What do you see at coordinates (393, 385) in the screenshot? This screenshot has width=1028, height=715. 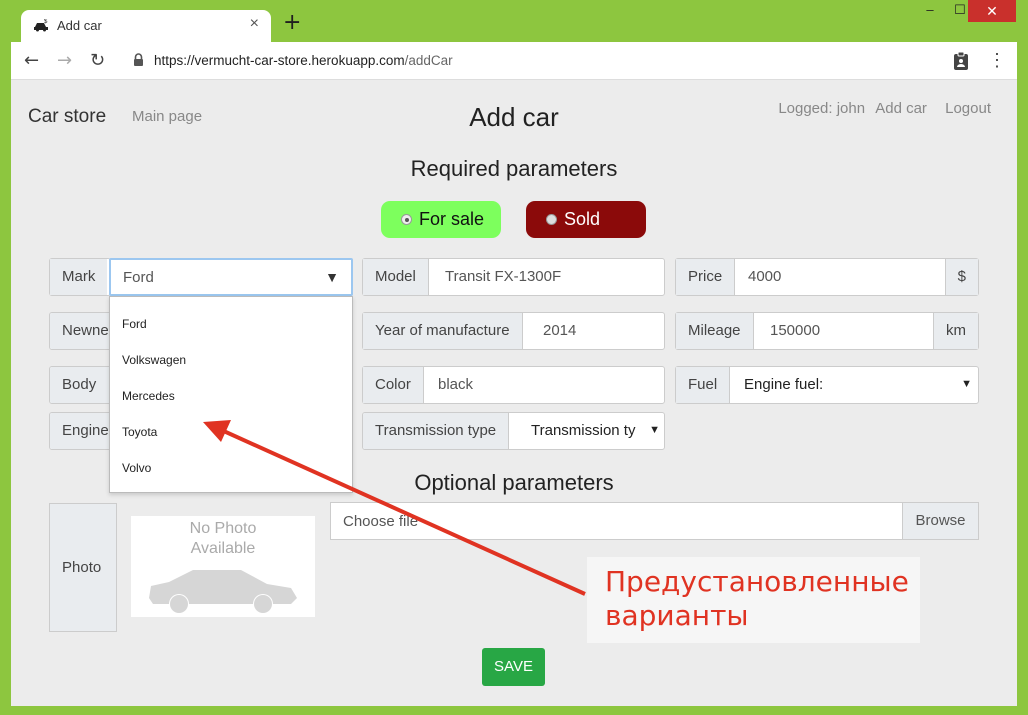 I see `color-label: Color` at bounding box center [393, 385].